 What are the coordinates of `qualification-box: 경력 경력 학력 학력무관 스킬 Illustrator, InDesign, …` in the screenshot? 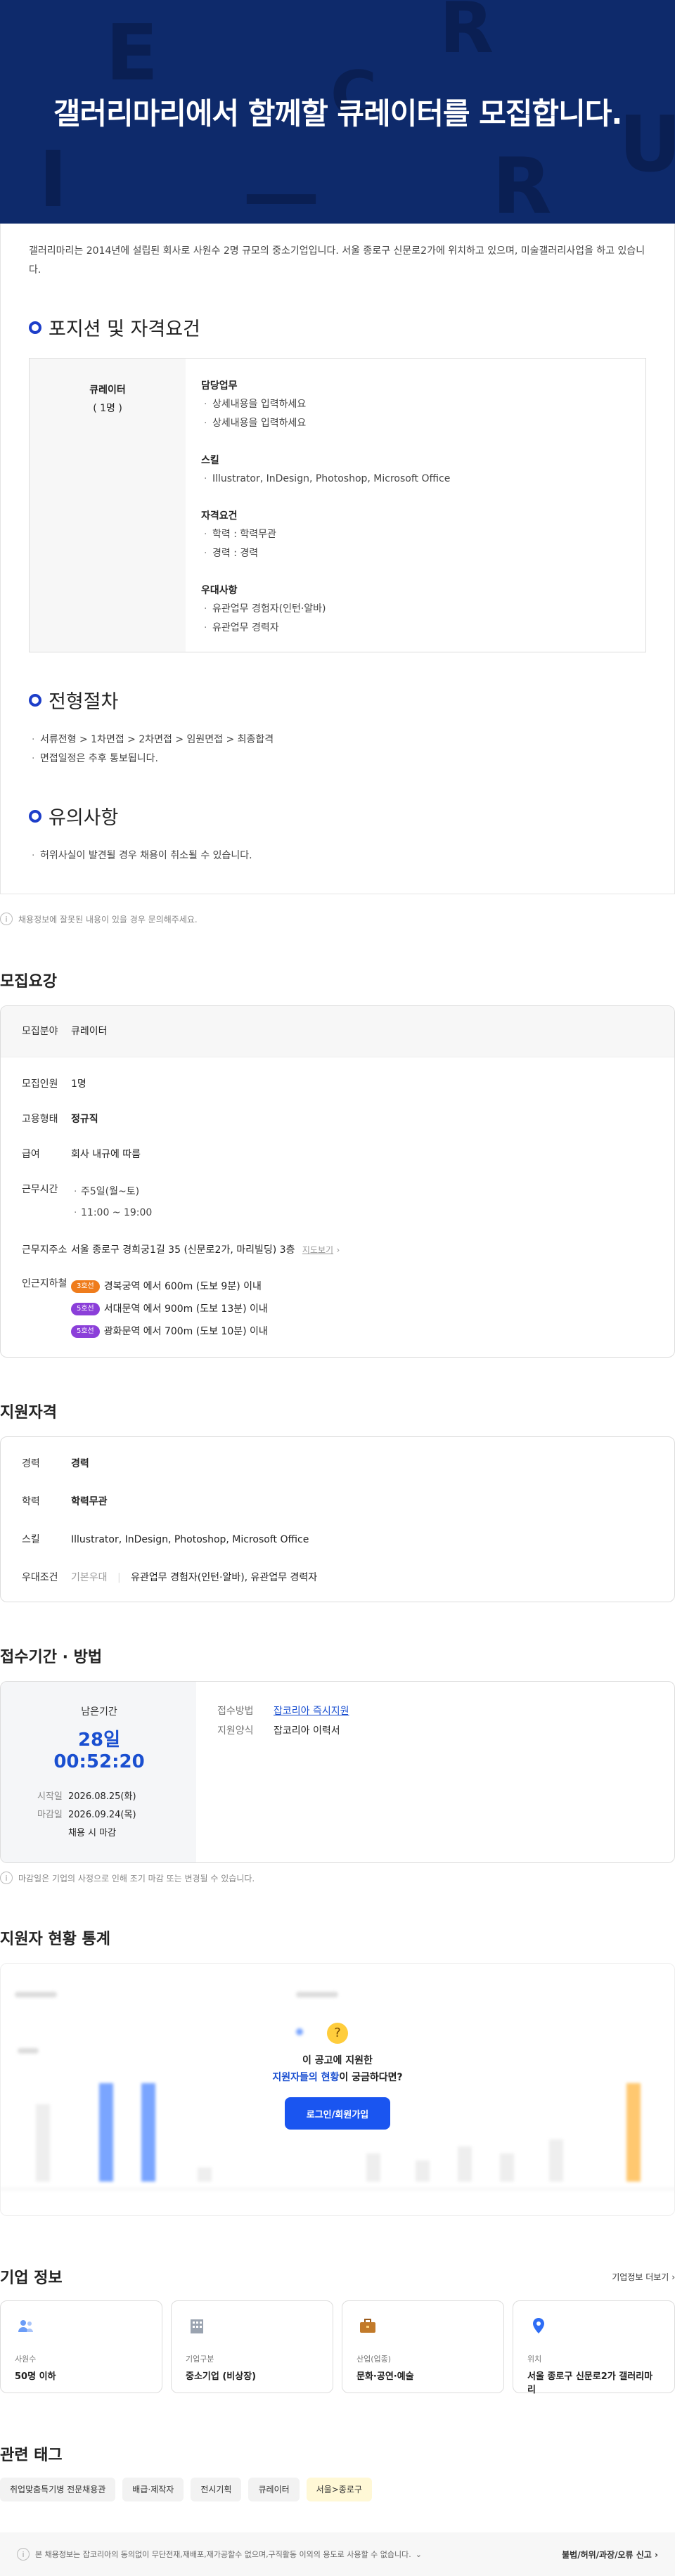 It's located at (337, 1519).